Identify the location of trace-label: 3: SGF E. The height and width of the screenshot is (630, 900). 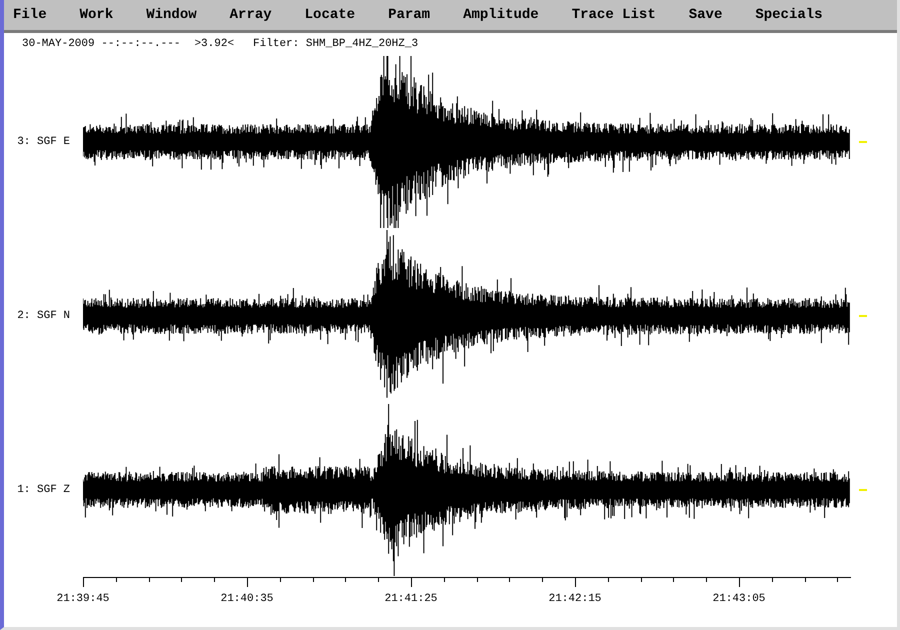
(43, 142).